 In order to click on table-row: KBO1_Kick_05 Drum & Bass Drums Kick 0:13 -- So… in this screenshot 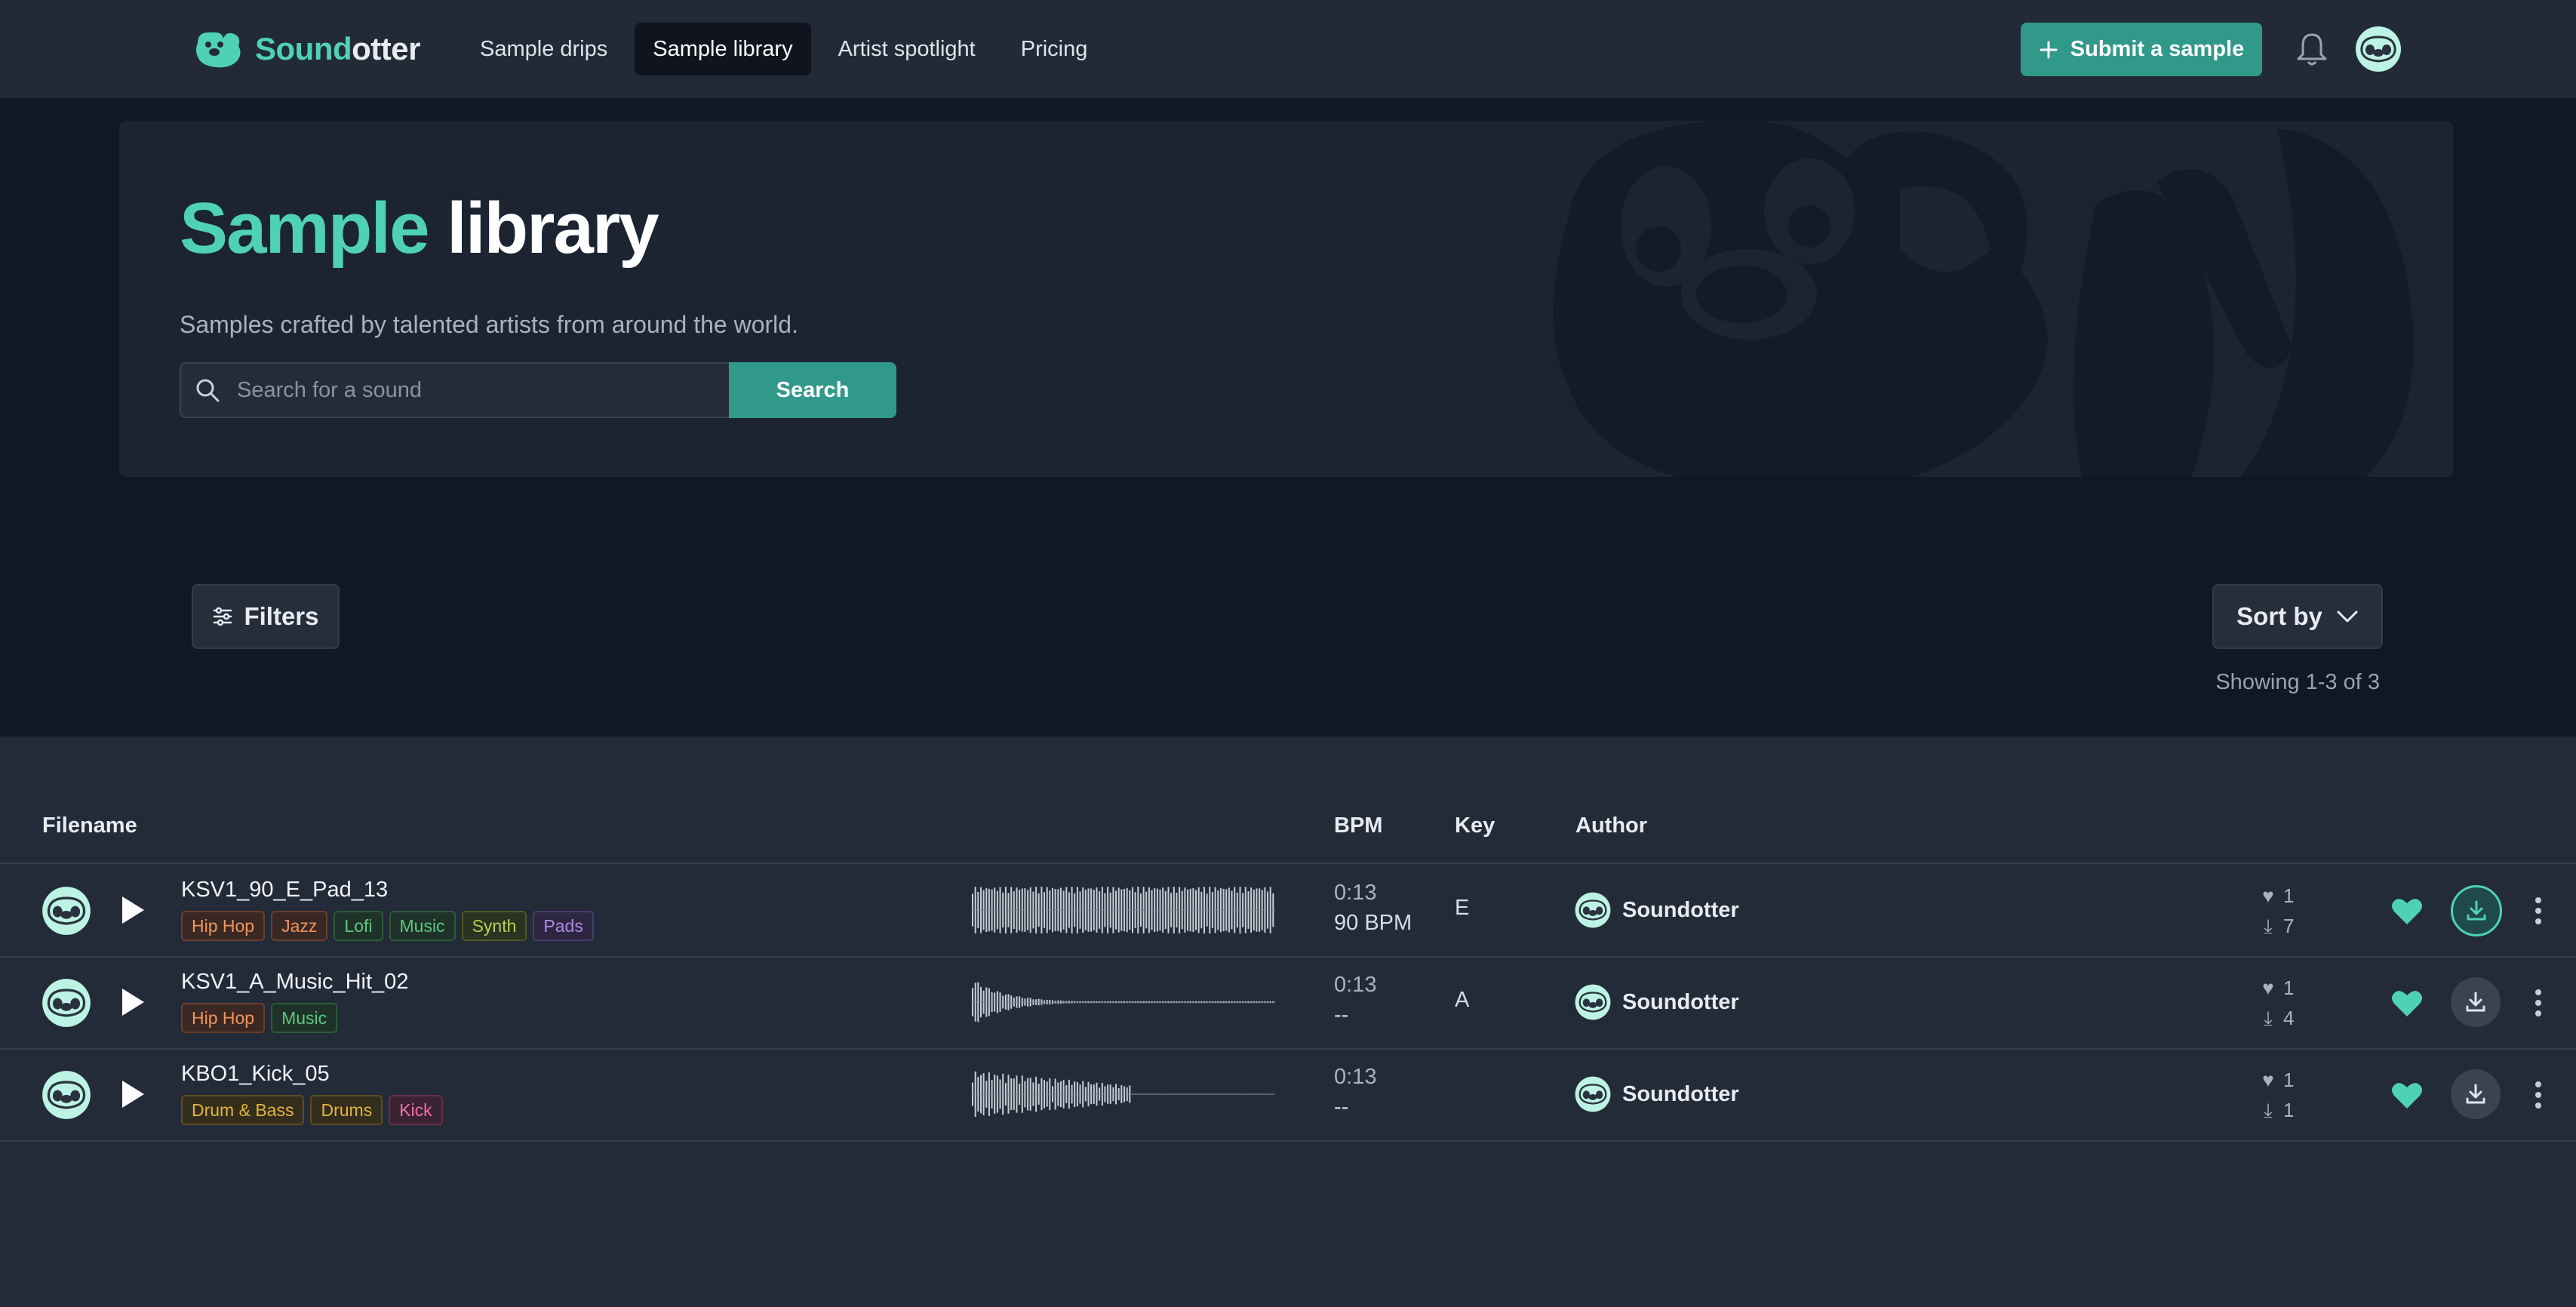, I will do `click(1288, 1095)`.